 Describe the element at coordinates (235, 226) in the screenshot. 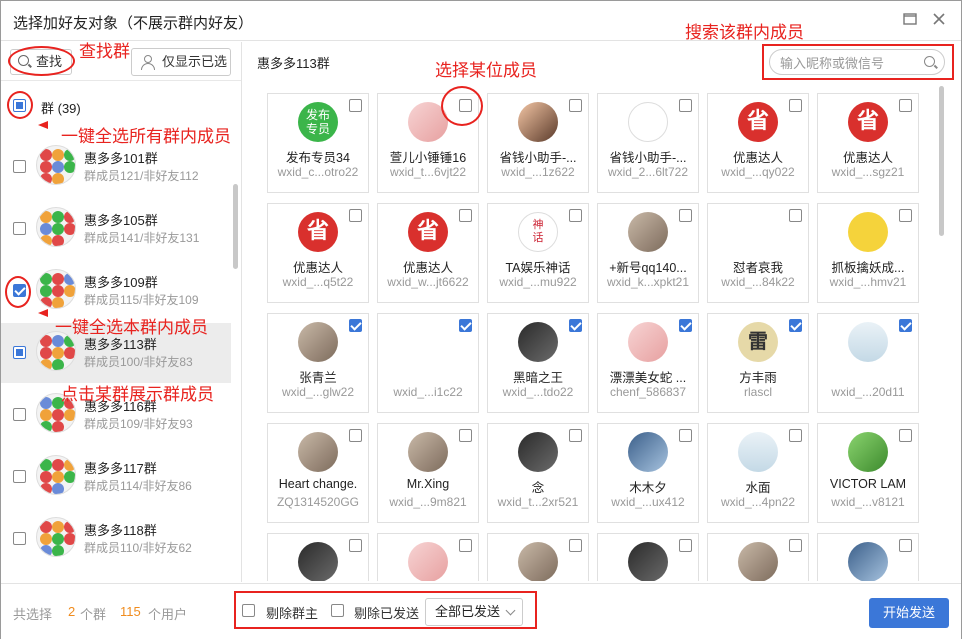

I see `group-list-scrollbar` at that location.